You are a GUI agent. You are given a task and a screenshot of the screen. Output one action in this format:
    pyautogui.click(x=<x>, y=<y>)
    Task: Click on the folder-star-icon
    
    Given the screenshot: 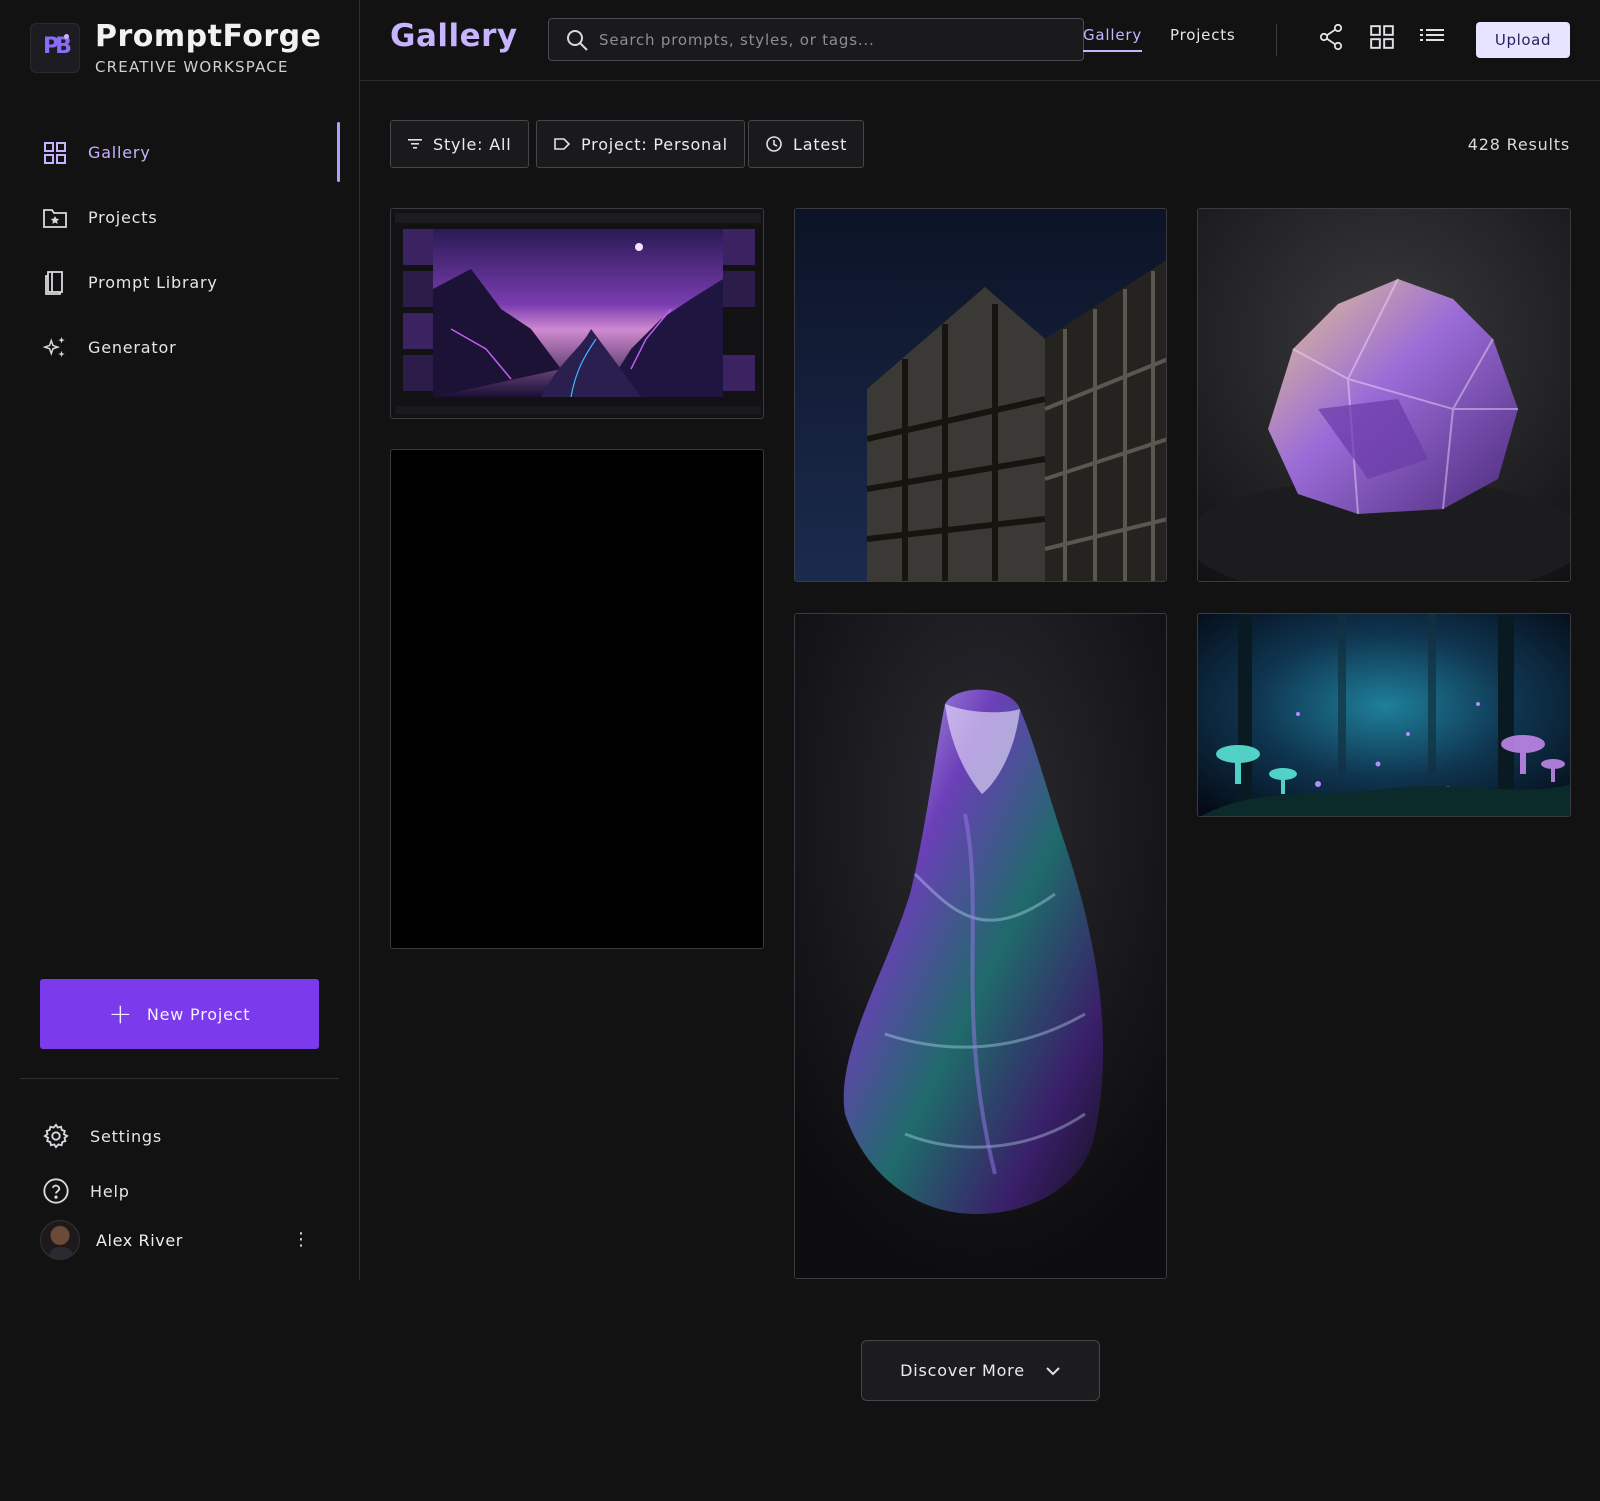 What is the action you would take?
    pyautogui.click(x=55, y=218)
    